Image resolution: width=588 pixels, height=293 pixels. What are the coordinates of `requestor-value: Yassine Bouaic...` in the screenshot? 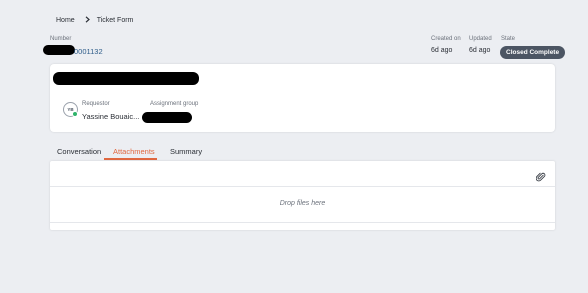 It's located at (110, 116).